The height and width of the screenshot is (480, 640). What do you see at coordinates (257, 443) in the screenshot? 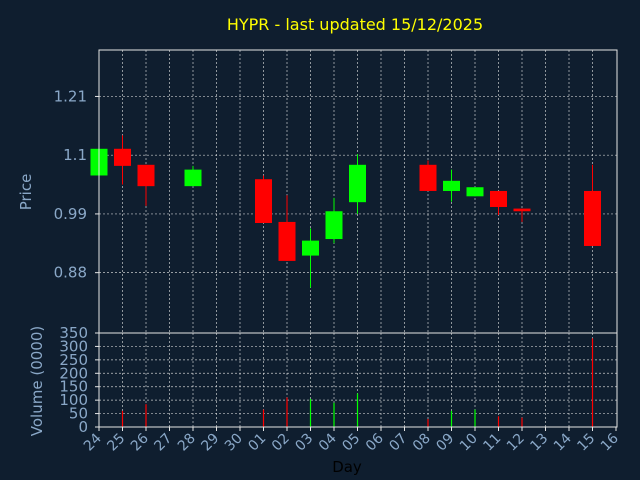
I see `x-tick-label: 01` at bounding box center [257, 443].